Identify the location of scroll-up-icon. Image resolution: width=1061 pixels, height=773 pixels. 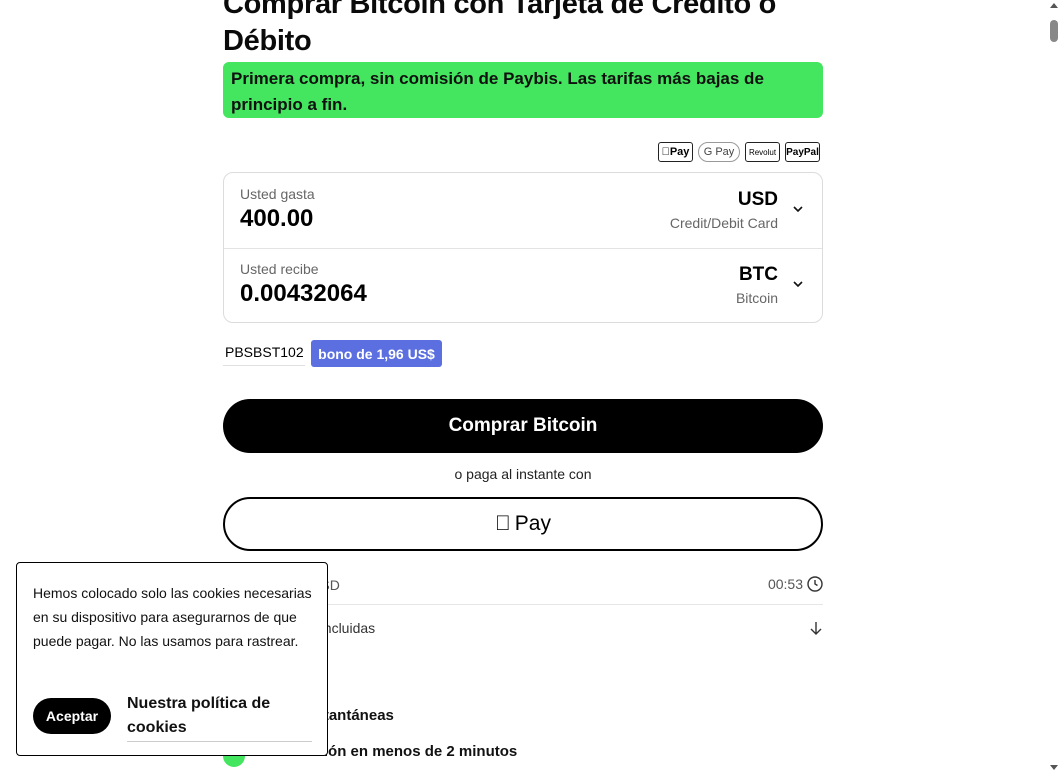
(1054, 5).